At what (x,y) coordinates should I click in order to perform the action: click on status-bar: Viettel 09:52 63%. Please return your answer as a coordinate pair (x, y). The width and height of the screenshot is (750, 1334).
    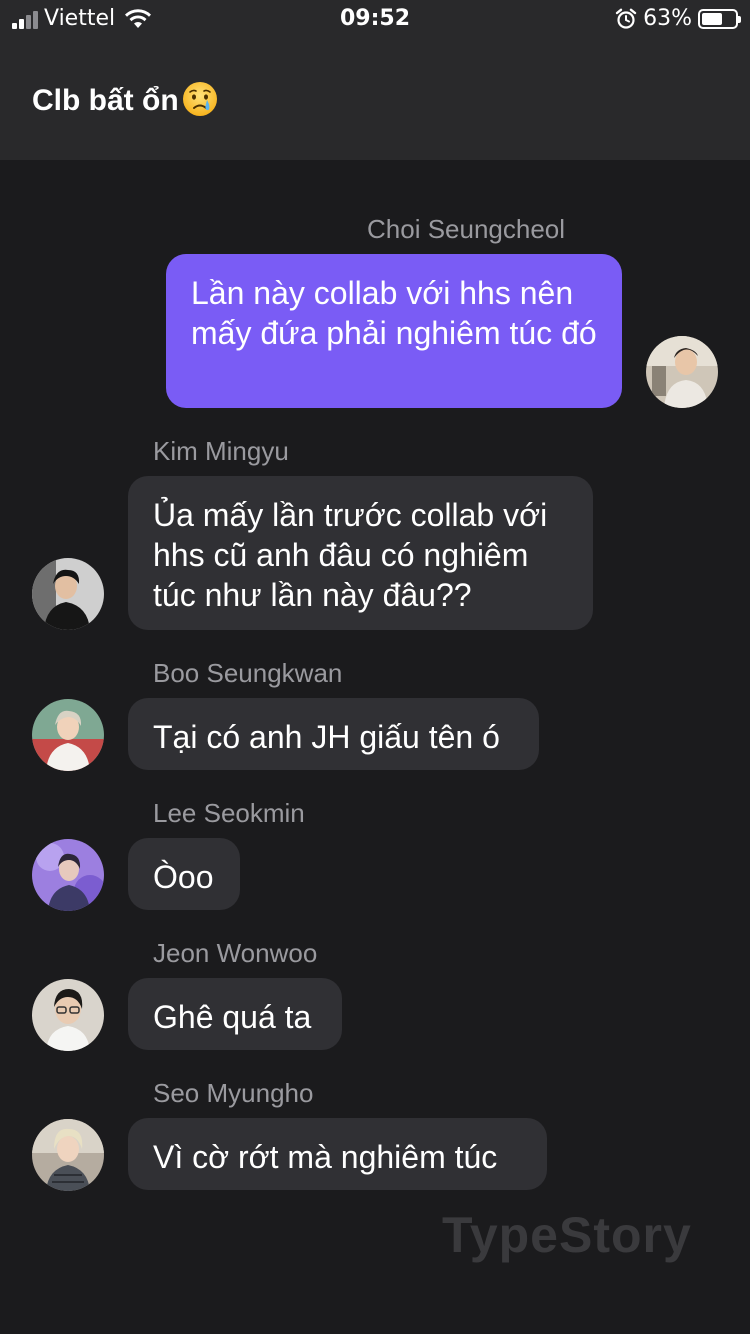
    Looking at the image, I should click on (375, 20).